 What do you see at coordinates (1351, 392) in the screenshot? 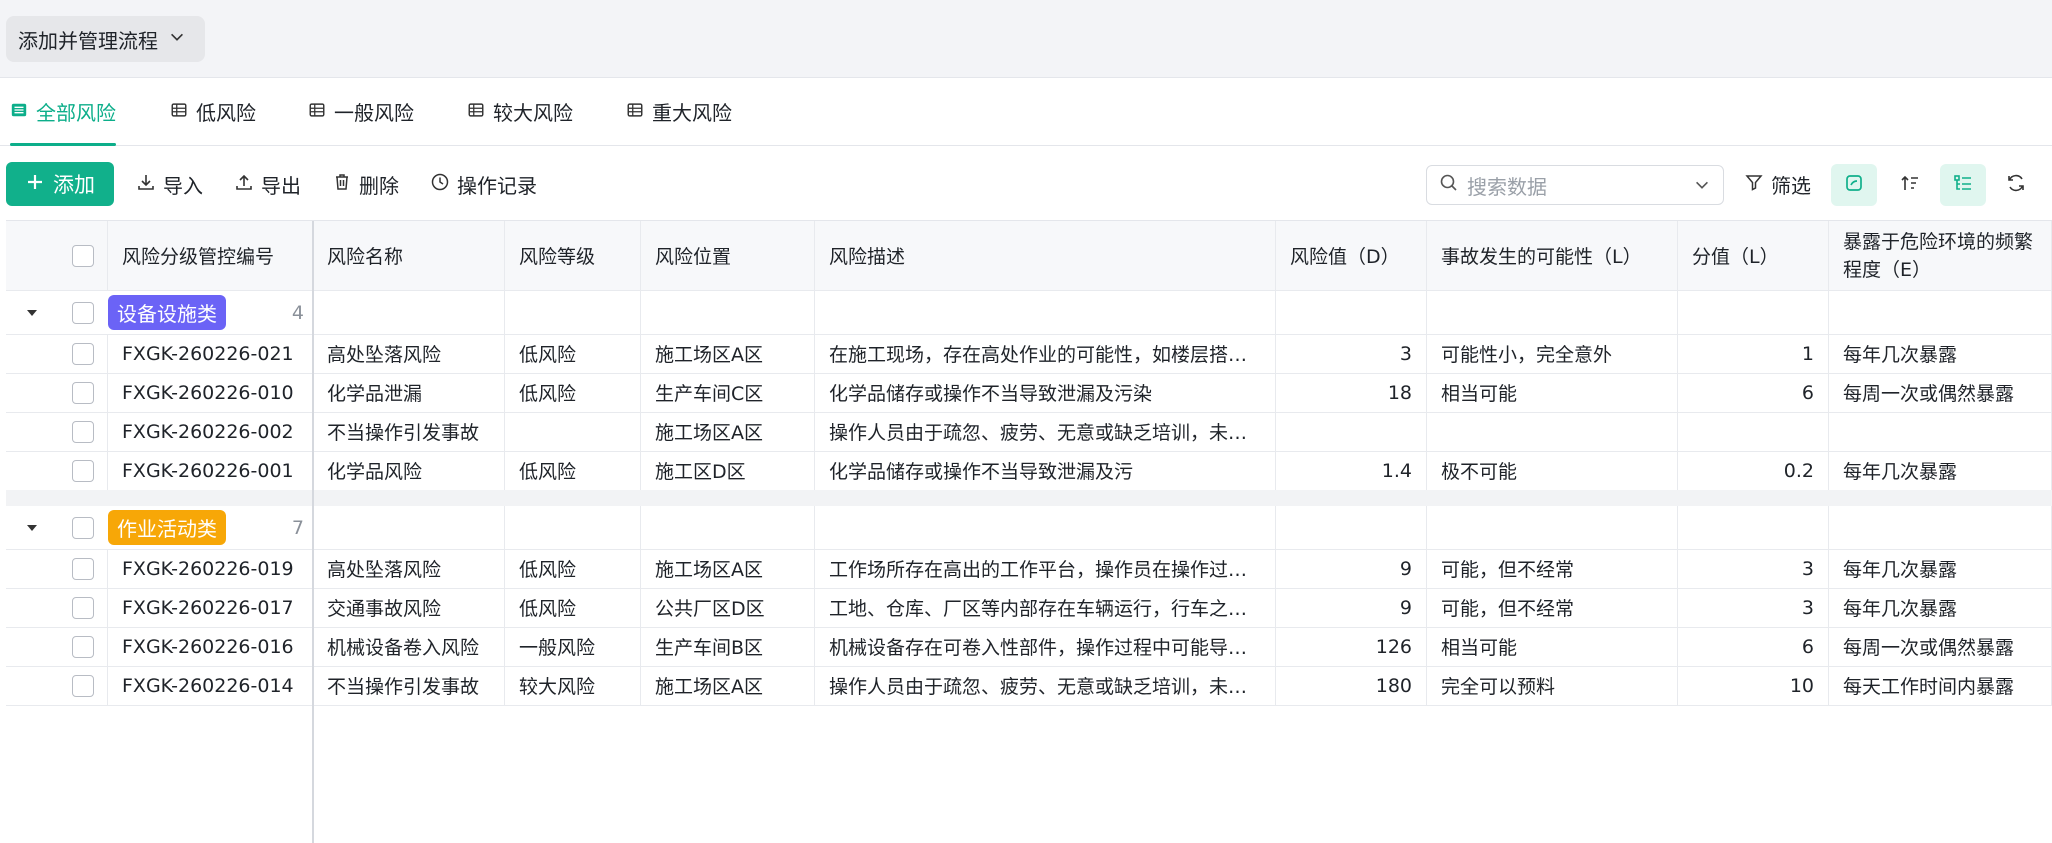
I see `cell-risk-value: 18` at bounding box center [1351, 392].